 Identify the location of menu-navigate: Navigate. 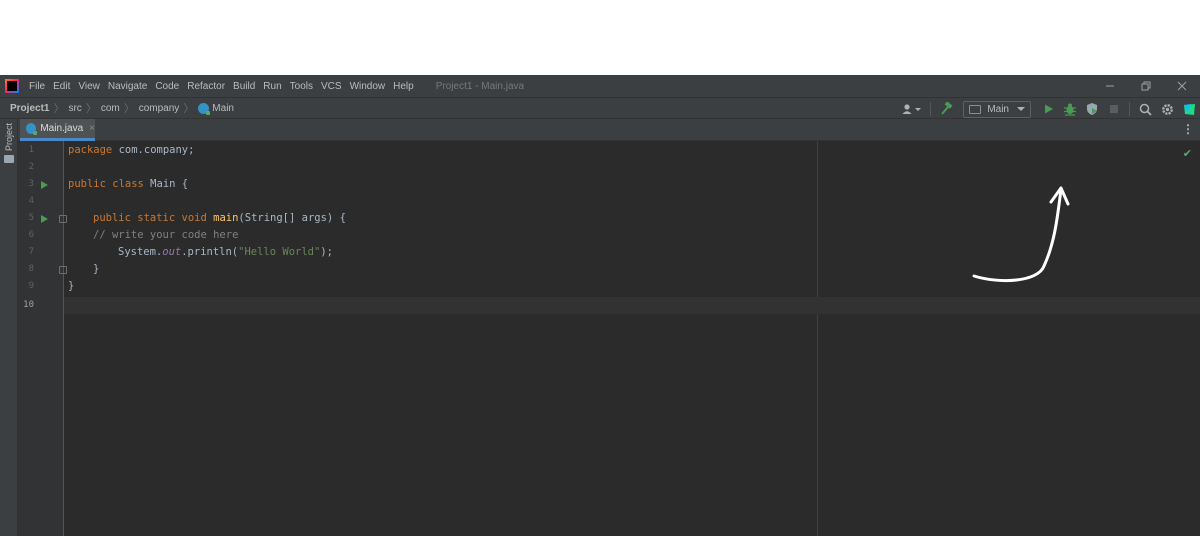
(127, 86).